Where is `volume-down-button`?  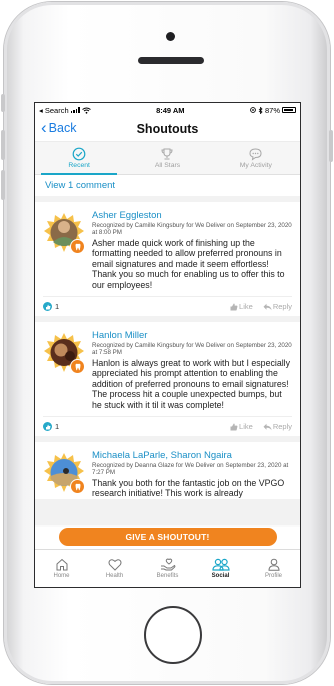
volume-down-button is located at coordinates (3, 185).